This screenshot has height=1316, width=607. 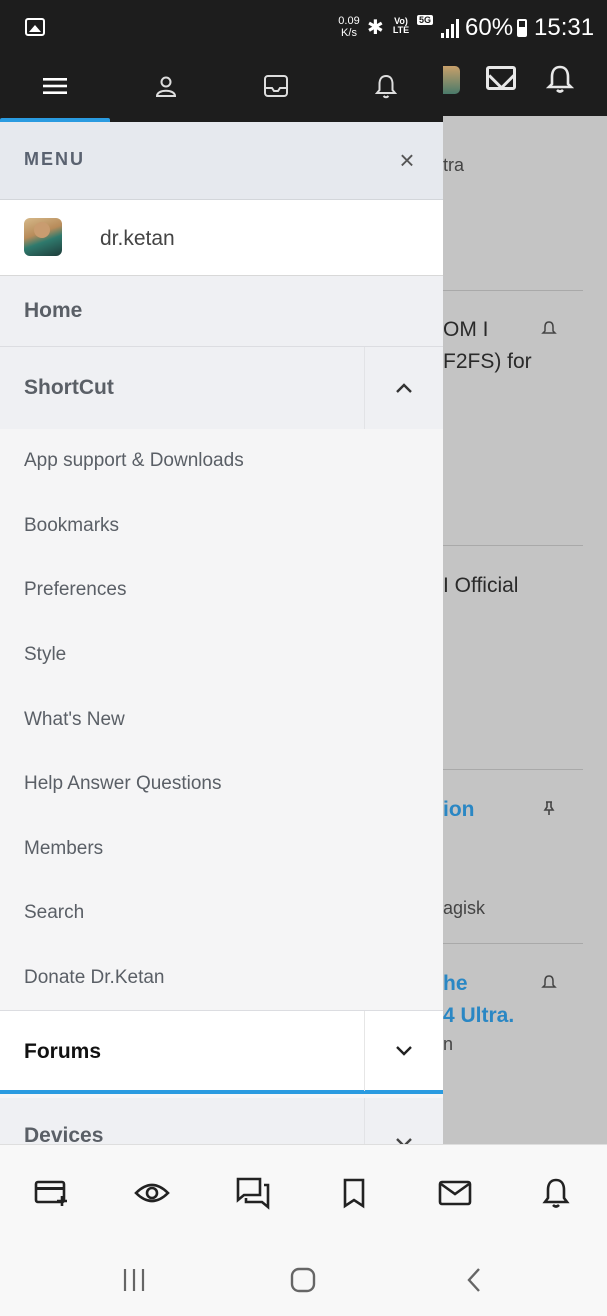 What do you see at coordinates (221, 388) in the screenshot?
I see `menu-item-shortcut: ShortCut` at bounding box center [221, 388].